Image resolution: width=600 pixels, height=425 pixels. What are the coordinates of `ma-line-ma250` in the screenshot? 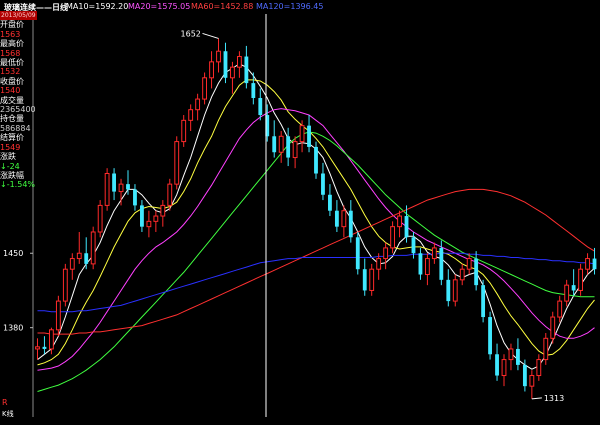 It's located at (316, 282).